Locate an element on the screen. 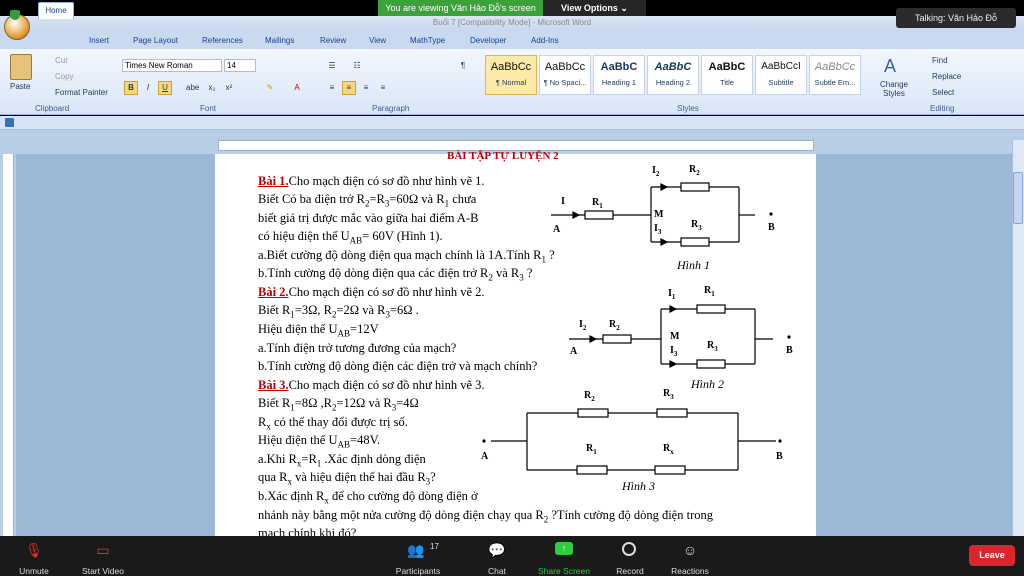 This screenshot has width=1024, height=576. label-rx-fig3: Rx is located at coordinates (668, 449).